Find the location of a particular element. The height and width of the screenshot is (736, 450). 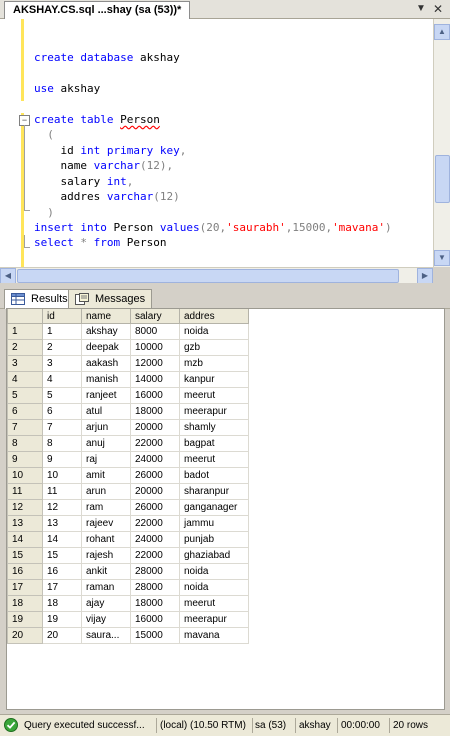

table-cell: ranjeet is located at coordinates (106, 395).